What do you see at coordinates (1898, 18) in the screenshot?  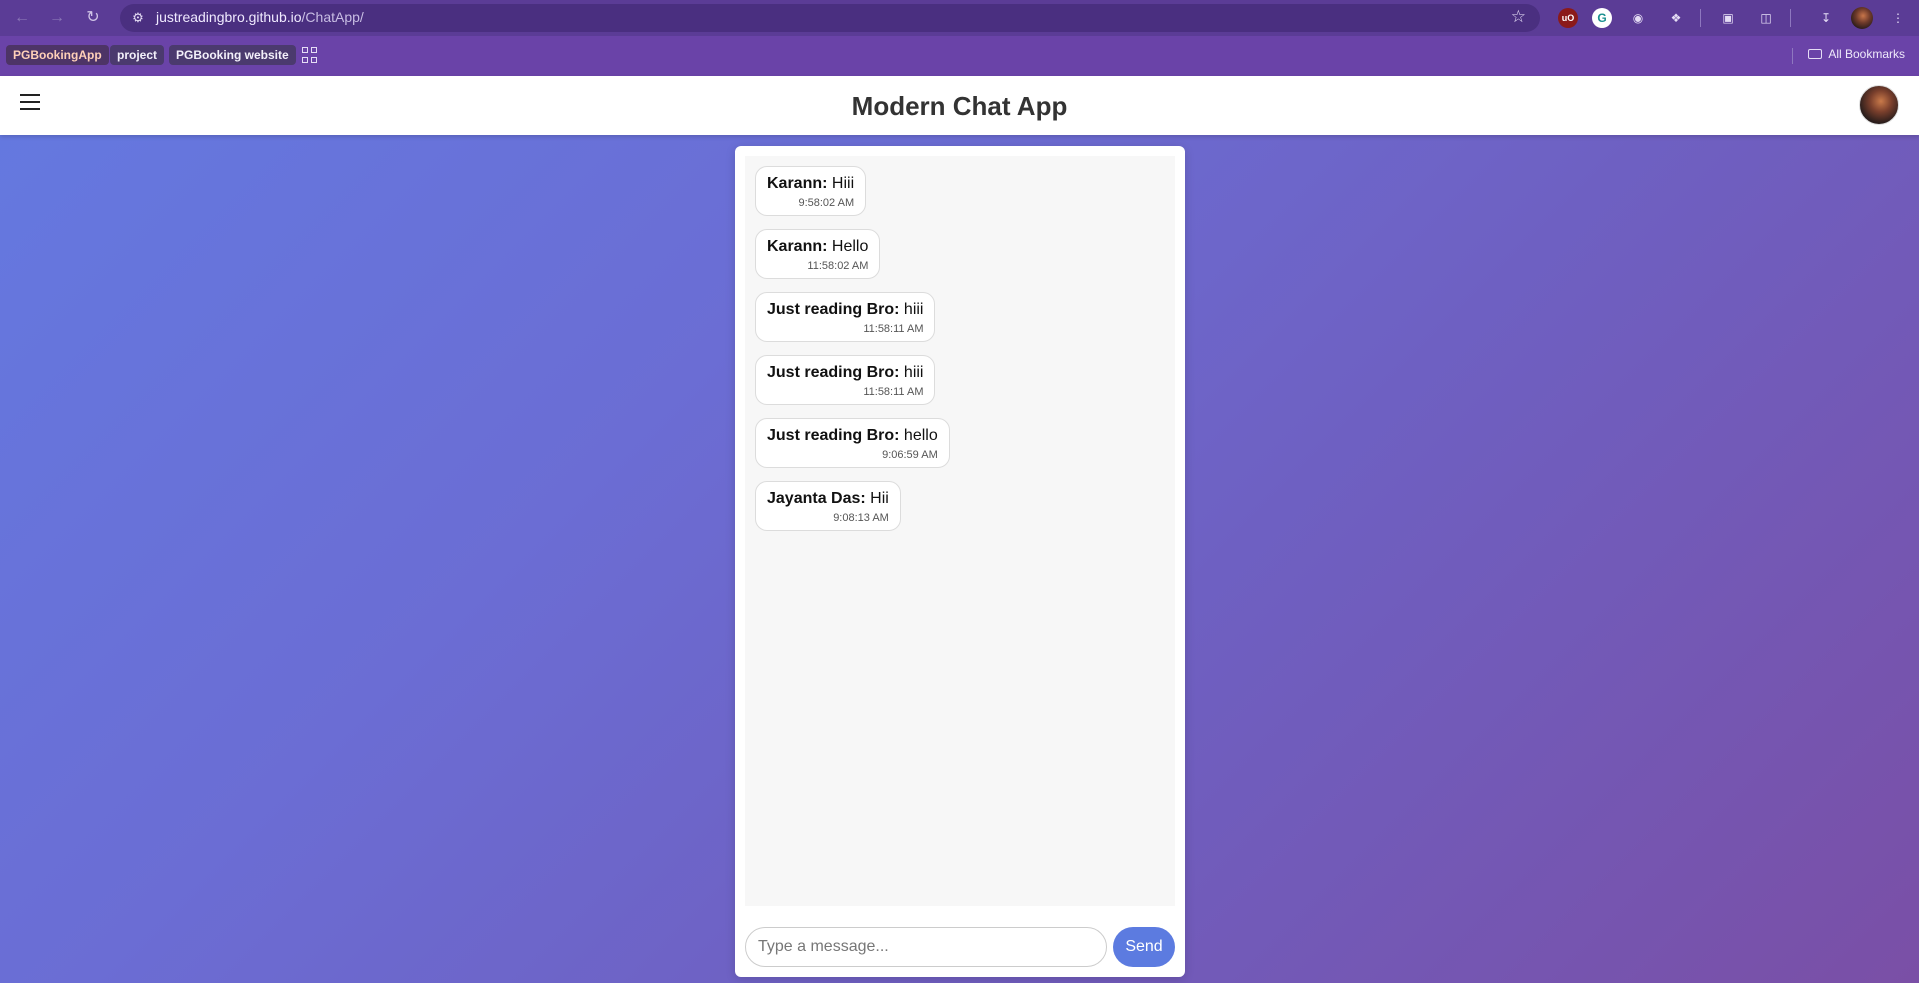 I see `menu-dots-icon: ⋮` at bounding box center [1898, 18].